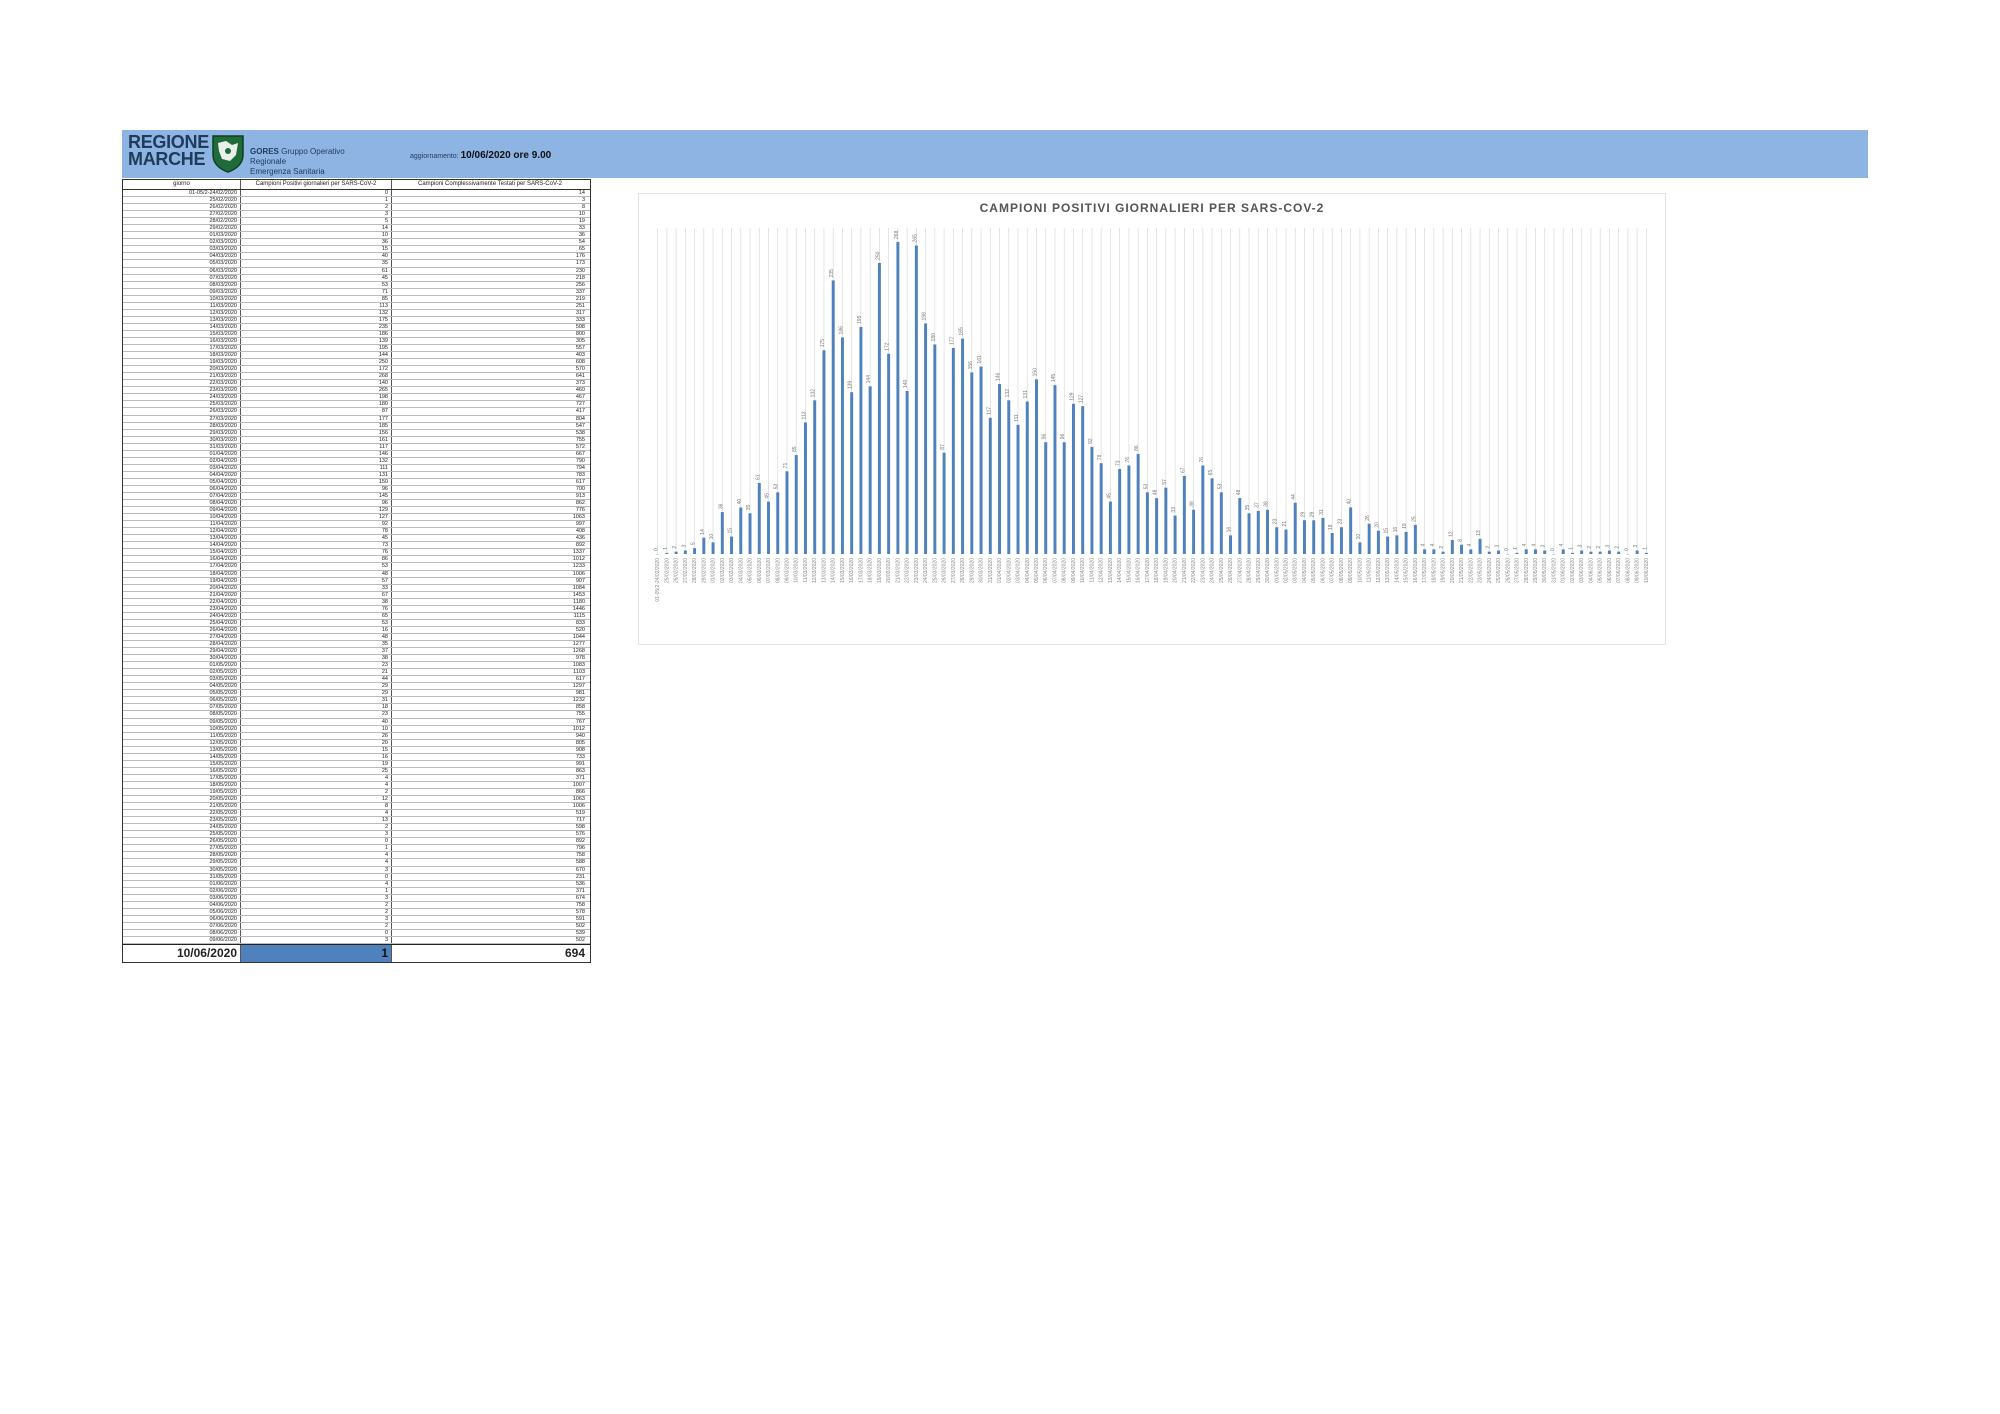 Image resolution: width=2000 pixels, height=1414 pixels. Describe the element at coordinates (264, 151) in the screenshot. I see `org-name: GORES` at that location.